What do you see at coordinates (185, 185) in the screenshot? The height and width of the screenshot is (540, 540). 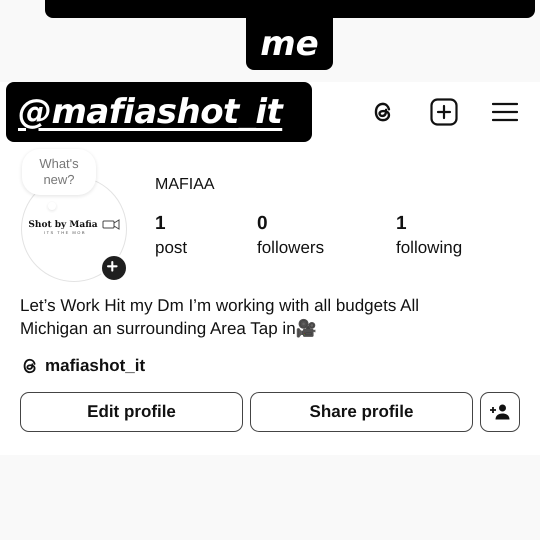 I see `profile-name: MAFIAA` at bounding box center [185, 185].